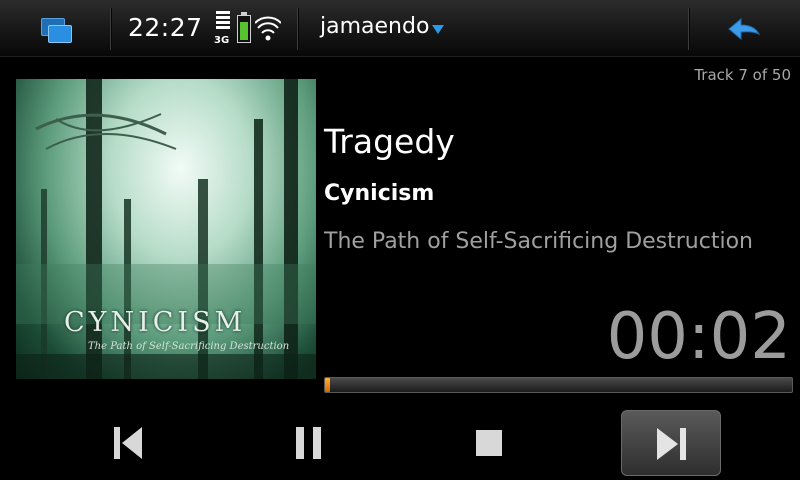 The height and width of the screenshot is (480, 800). What do you see at coordinates (375, 26) in the screenshot?
I see `app-title: jamaendo` at bounding box center [375, 26].